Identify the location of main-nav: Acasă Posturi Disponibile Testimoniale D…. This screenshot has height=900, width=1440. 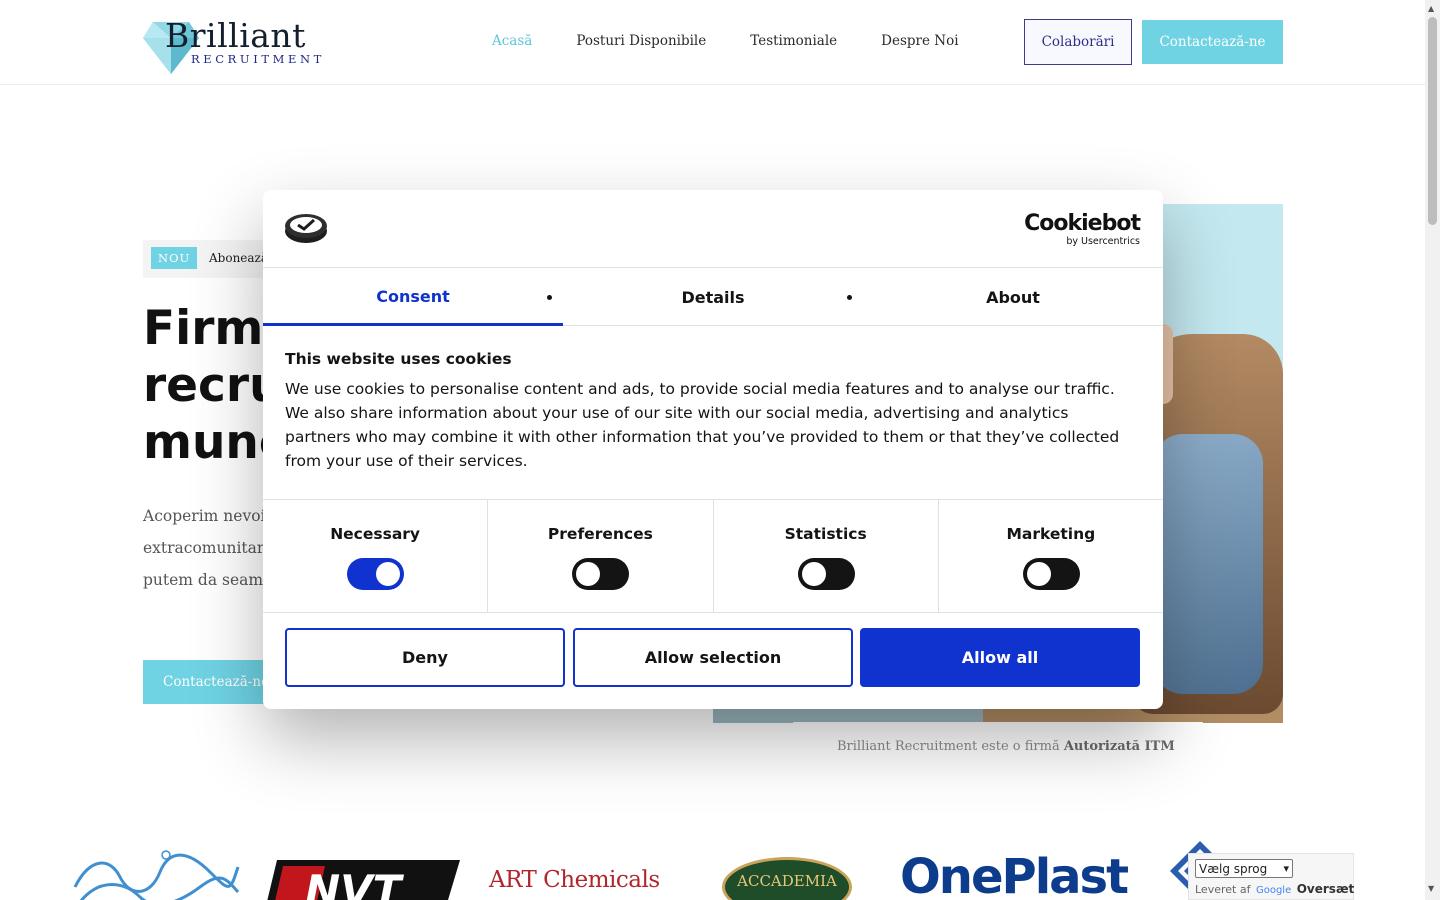
(747, 41).